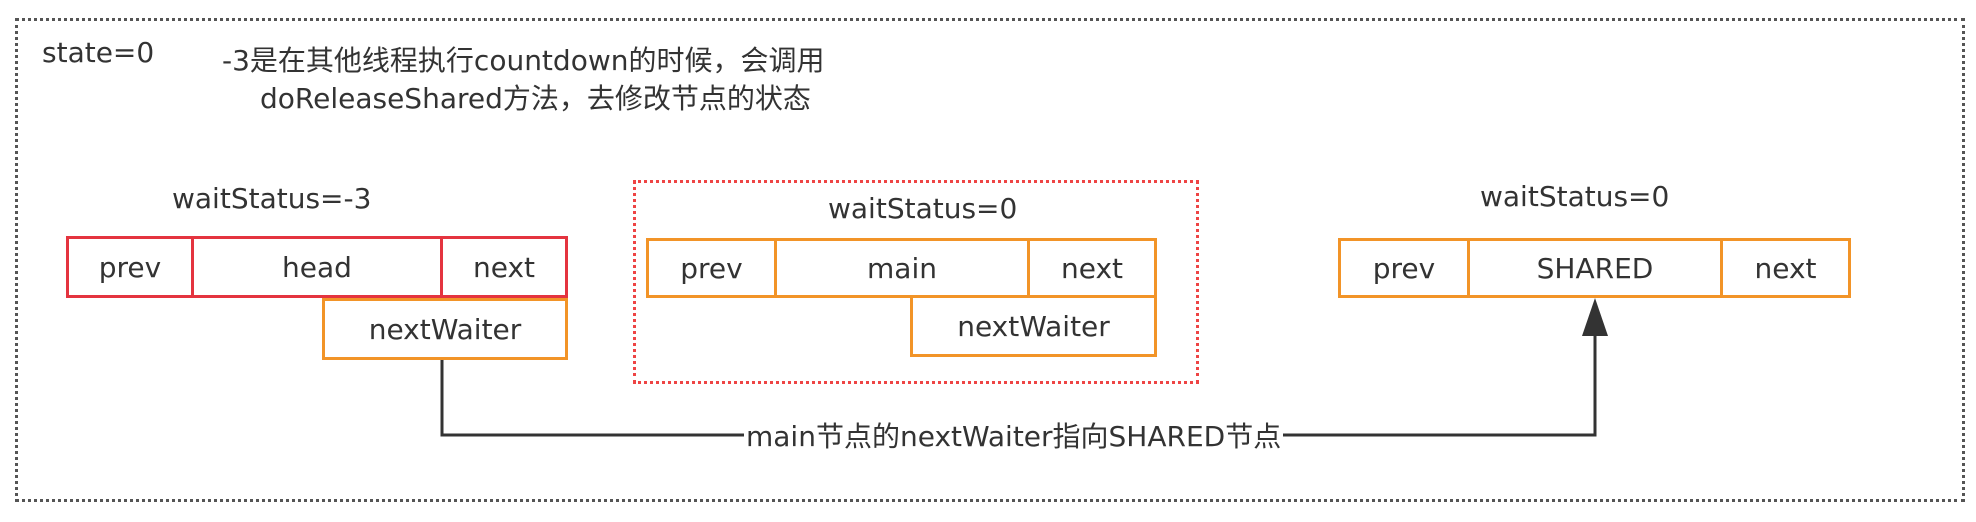 Image resolution: width=1976 pixels, height=522 pixels. What do you see at coordinates (1595, 317) in the screenshot?
I see `connector-arrowhead-icon` at bounding box center [1595, 317].